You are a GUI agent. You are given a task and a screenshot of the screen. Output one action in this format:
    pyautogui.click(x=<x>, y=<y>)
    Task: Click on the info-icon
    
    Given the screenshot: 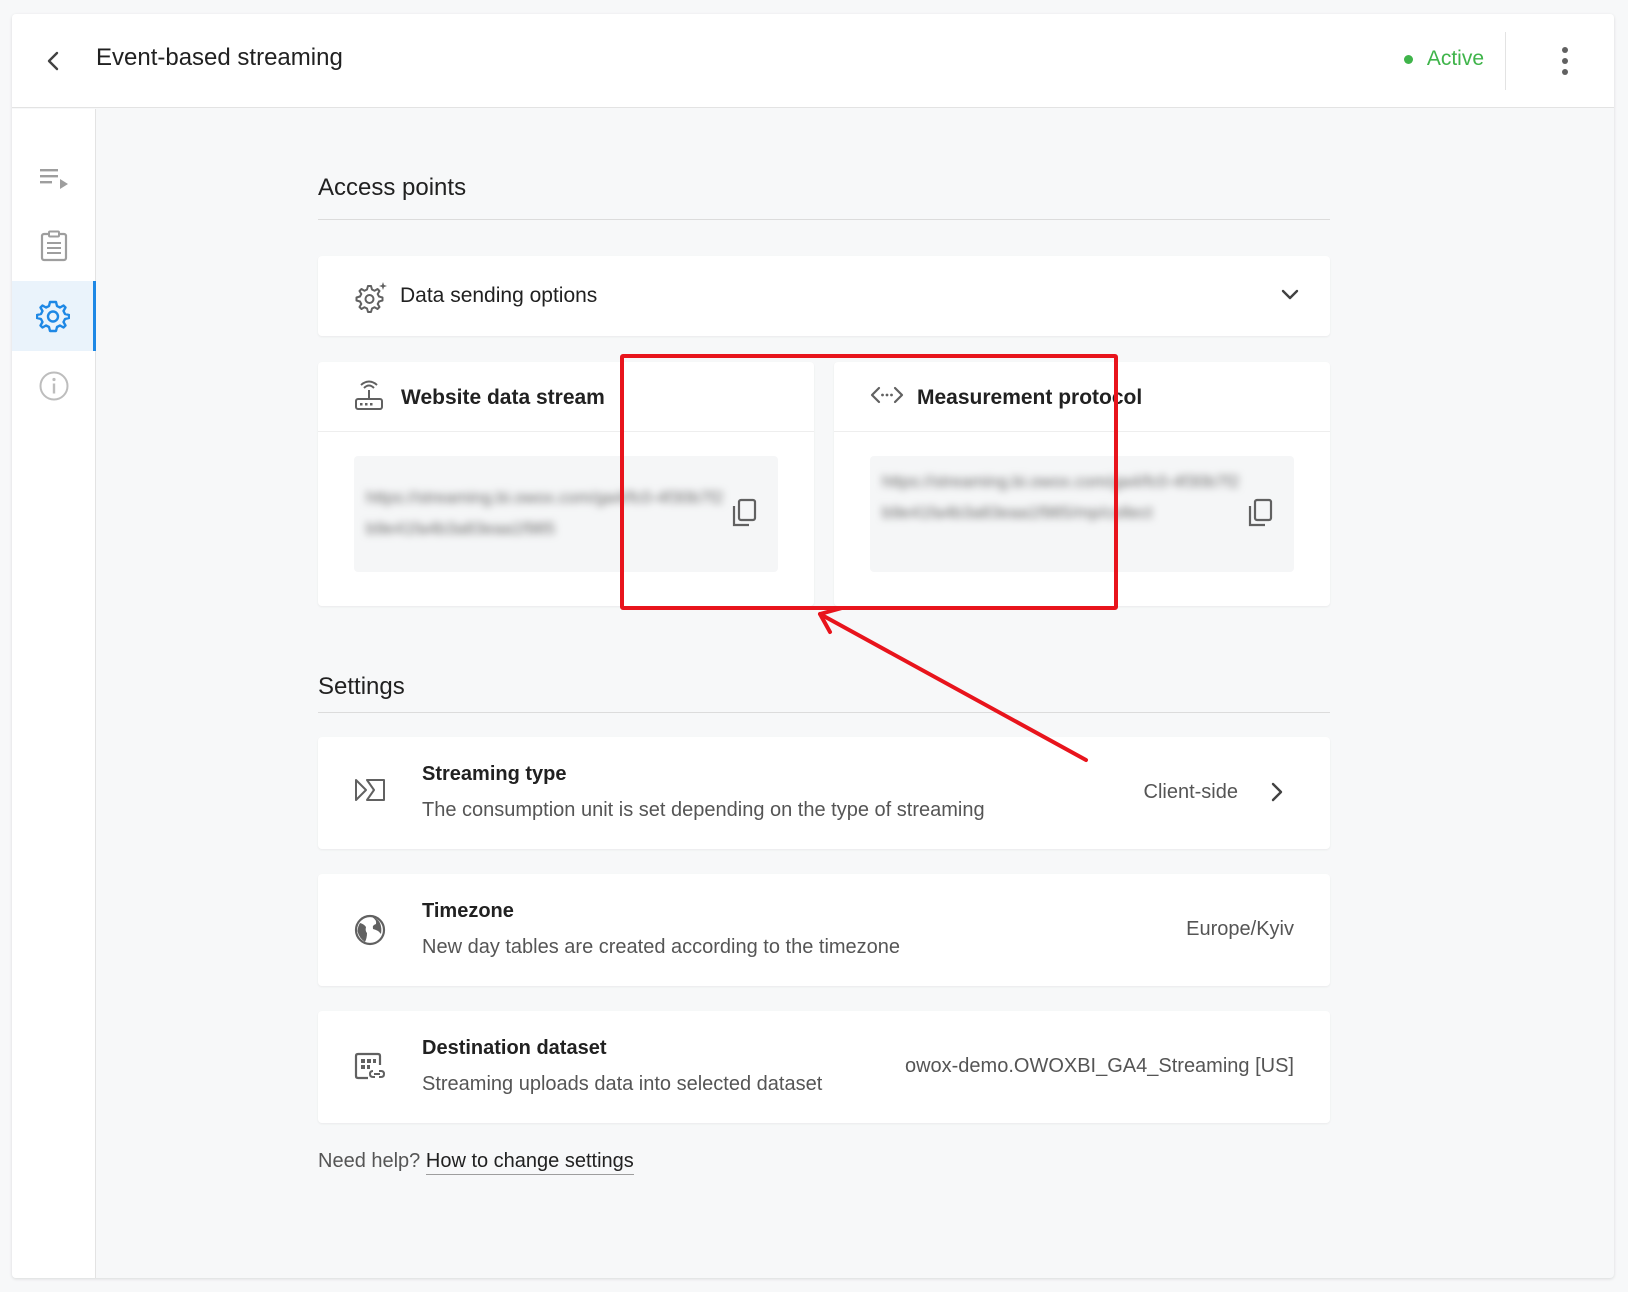 What is the action you would take?
    pyautogui.click(x=54, y=386)
    